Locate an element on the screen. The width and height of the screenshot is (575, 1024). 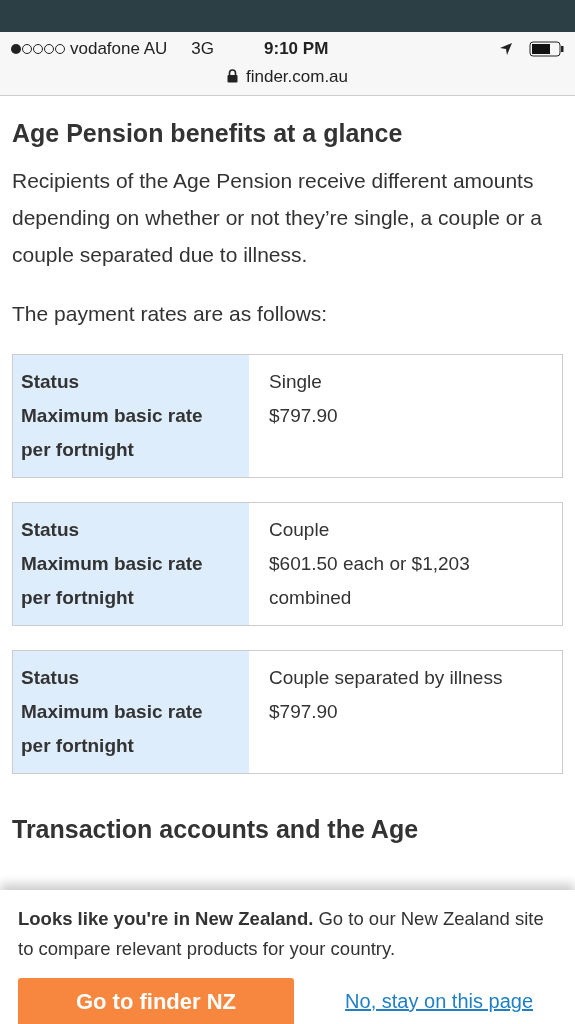
paragraph: The payment rates are as follows: is located at coordinates (170, 314).